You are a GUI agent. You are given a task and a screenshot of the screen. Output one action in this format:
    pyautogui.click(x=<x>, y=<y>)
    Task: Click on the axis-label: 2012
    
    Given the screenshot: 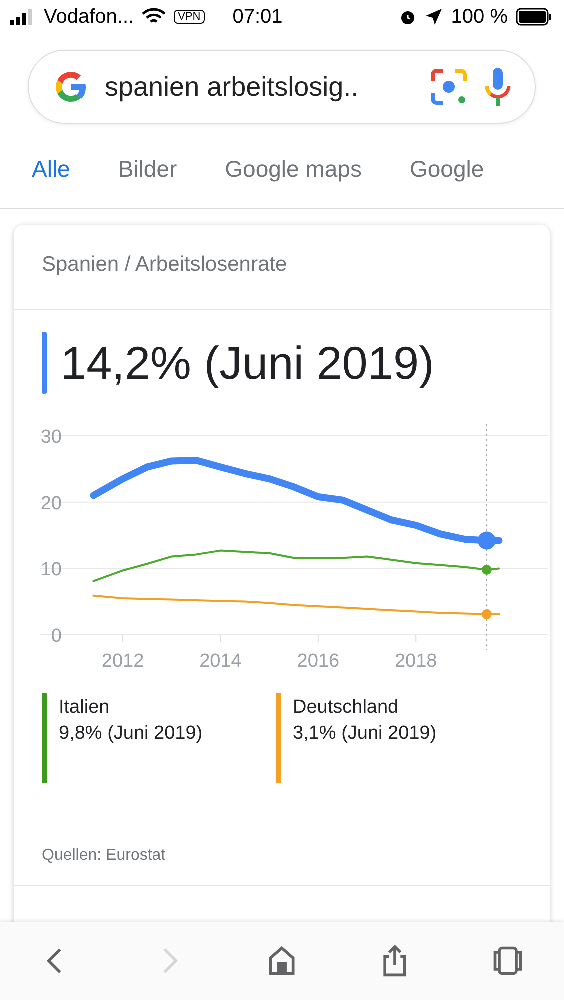 What is the action you would take?
    pyautogui.click(x=123, y=661)
    